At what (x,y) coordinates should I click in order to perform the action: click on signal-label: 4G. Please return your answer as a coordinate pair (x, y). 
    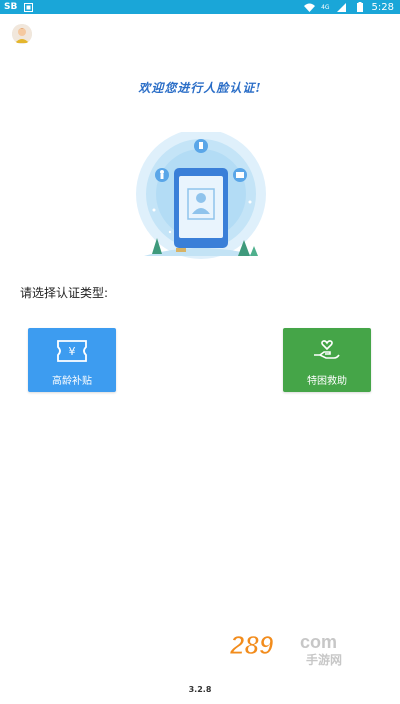
    Looking at the image, I should click on (325, 7).